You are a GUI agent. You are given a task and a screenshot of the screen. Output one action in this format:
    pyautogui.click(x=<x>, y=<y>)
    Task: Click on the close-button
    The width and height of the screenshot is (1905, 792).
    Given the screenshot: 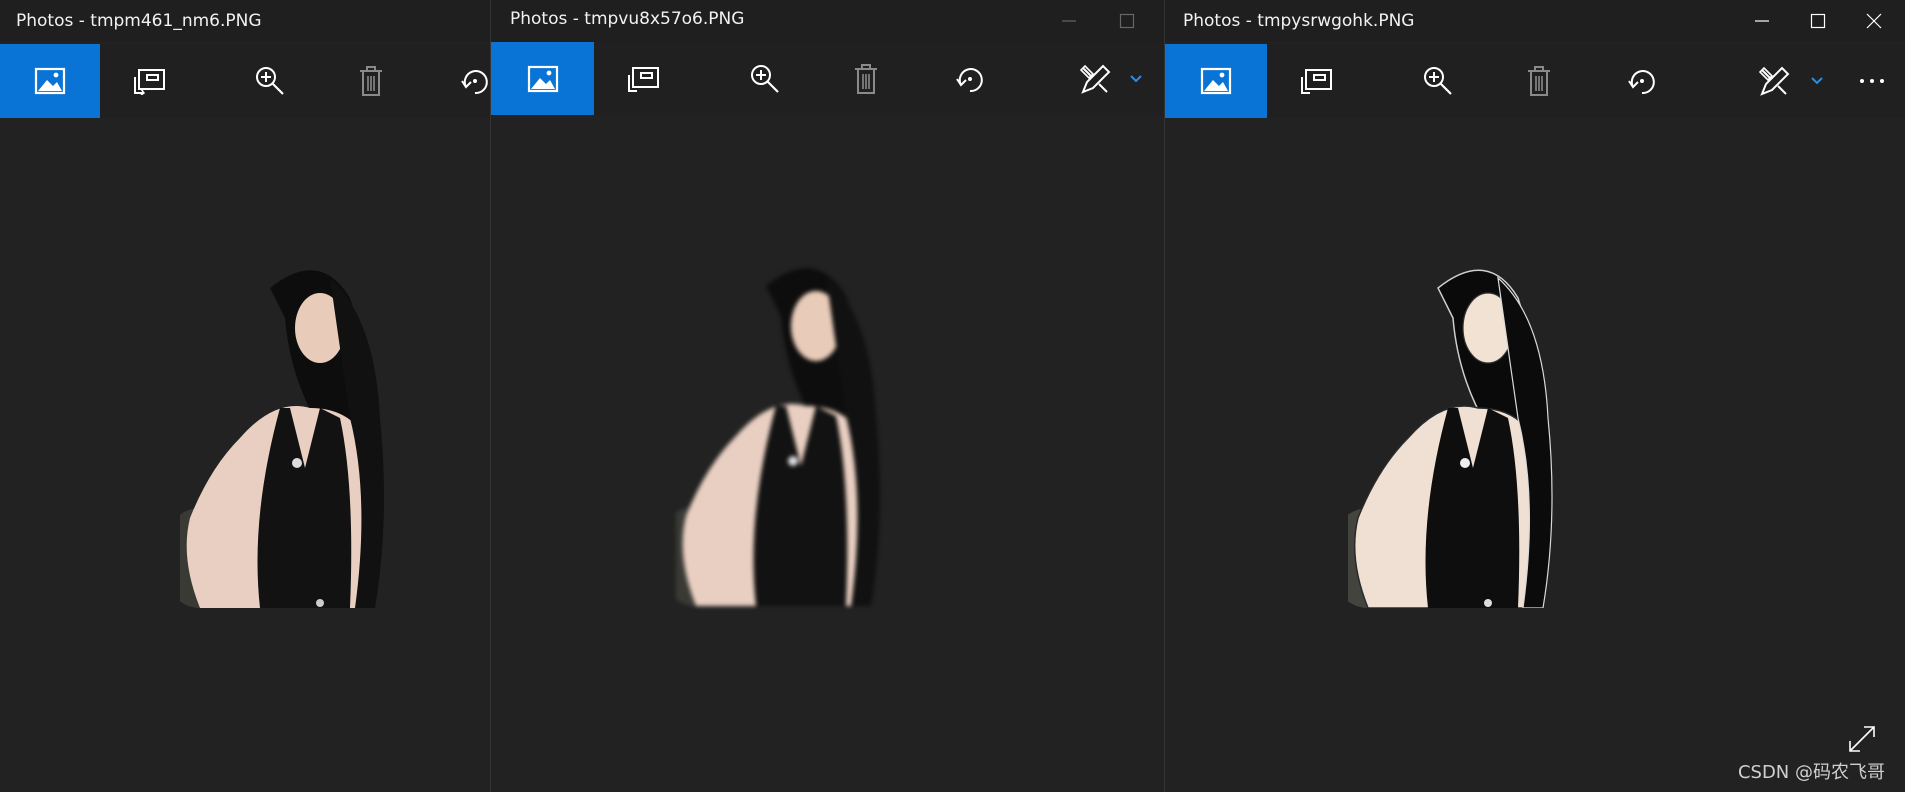 What is the action you would take?
    pyautogui.click(x=1874, y=21)
    